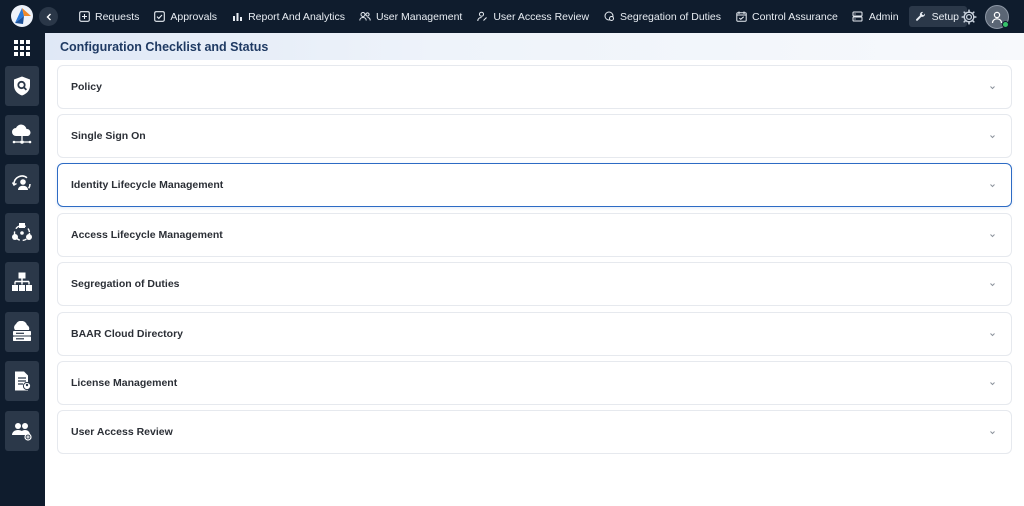  Describe the element at coordinates (237, 17) in the screenshot. I see `bar-chart-icon` at that location.